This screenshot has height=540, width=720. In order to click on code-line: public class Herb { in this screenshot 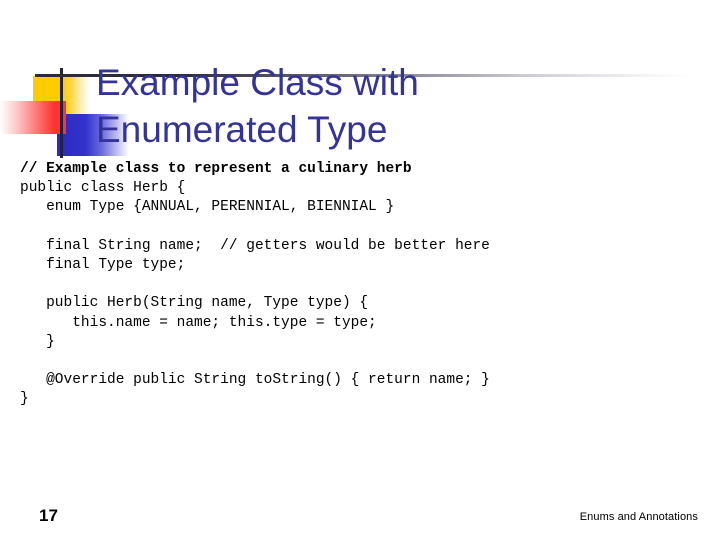, I will do `click(103, 188)`.